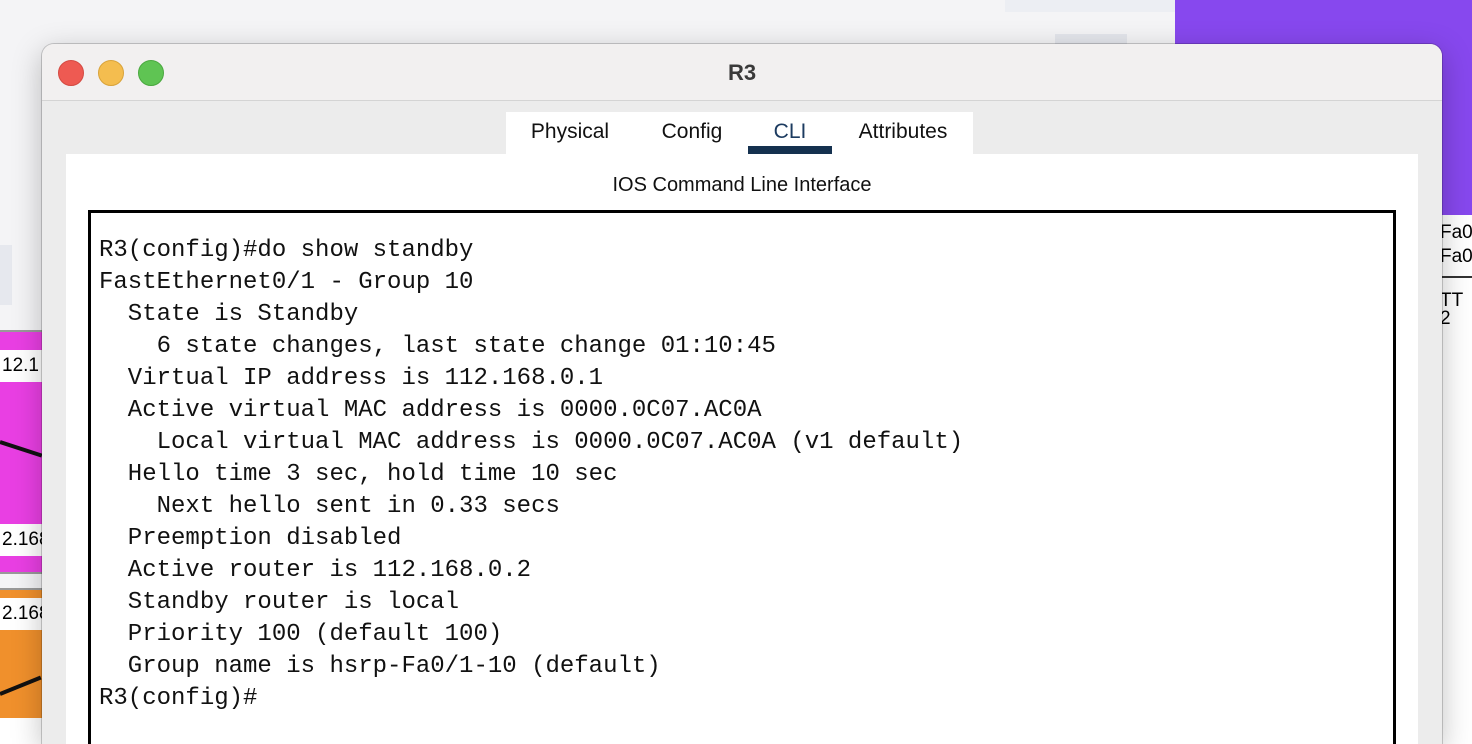 Image resolution: width=1472 pixels, height=744 pixels. Describe the element at coordinates (1456, 277) in the screenshot. I see `background-divider` at that location.